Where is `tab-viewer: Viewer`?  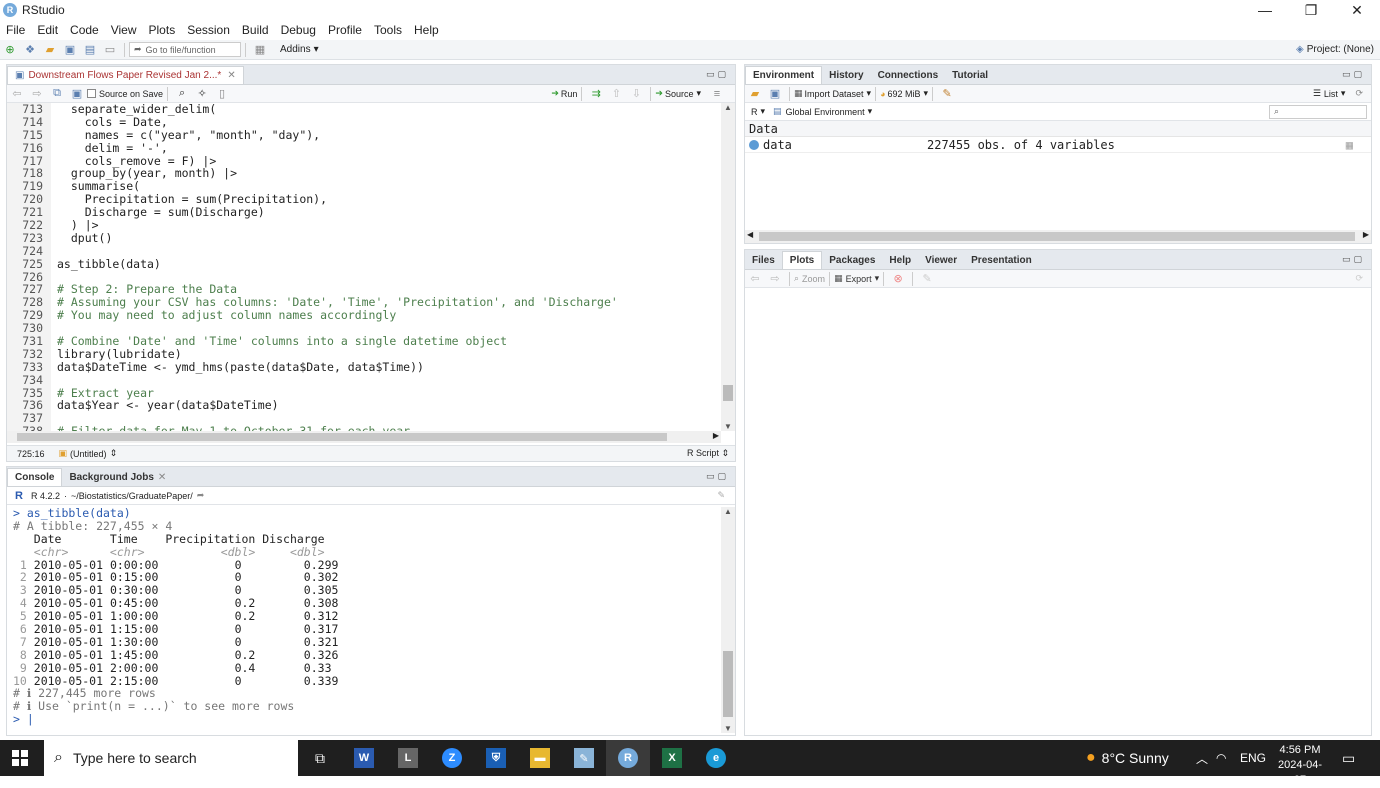
tab-viewer: Viewer is located at coordinates (941, 260).